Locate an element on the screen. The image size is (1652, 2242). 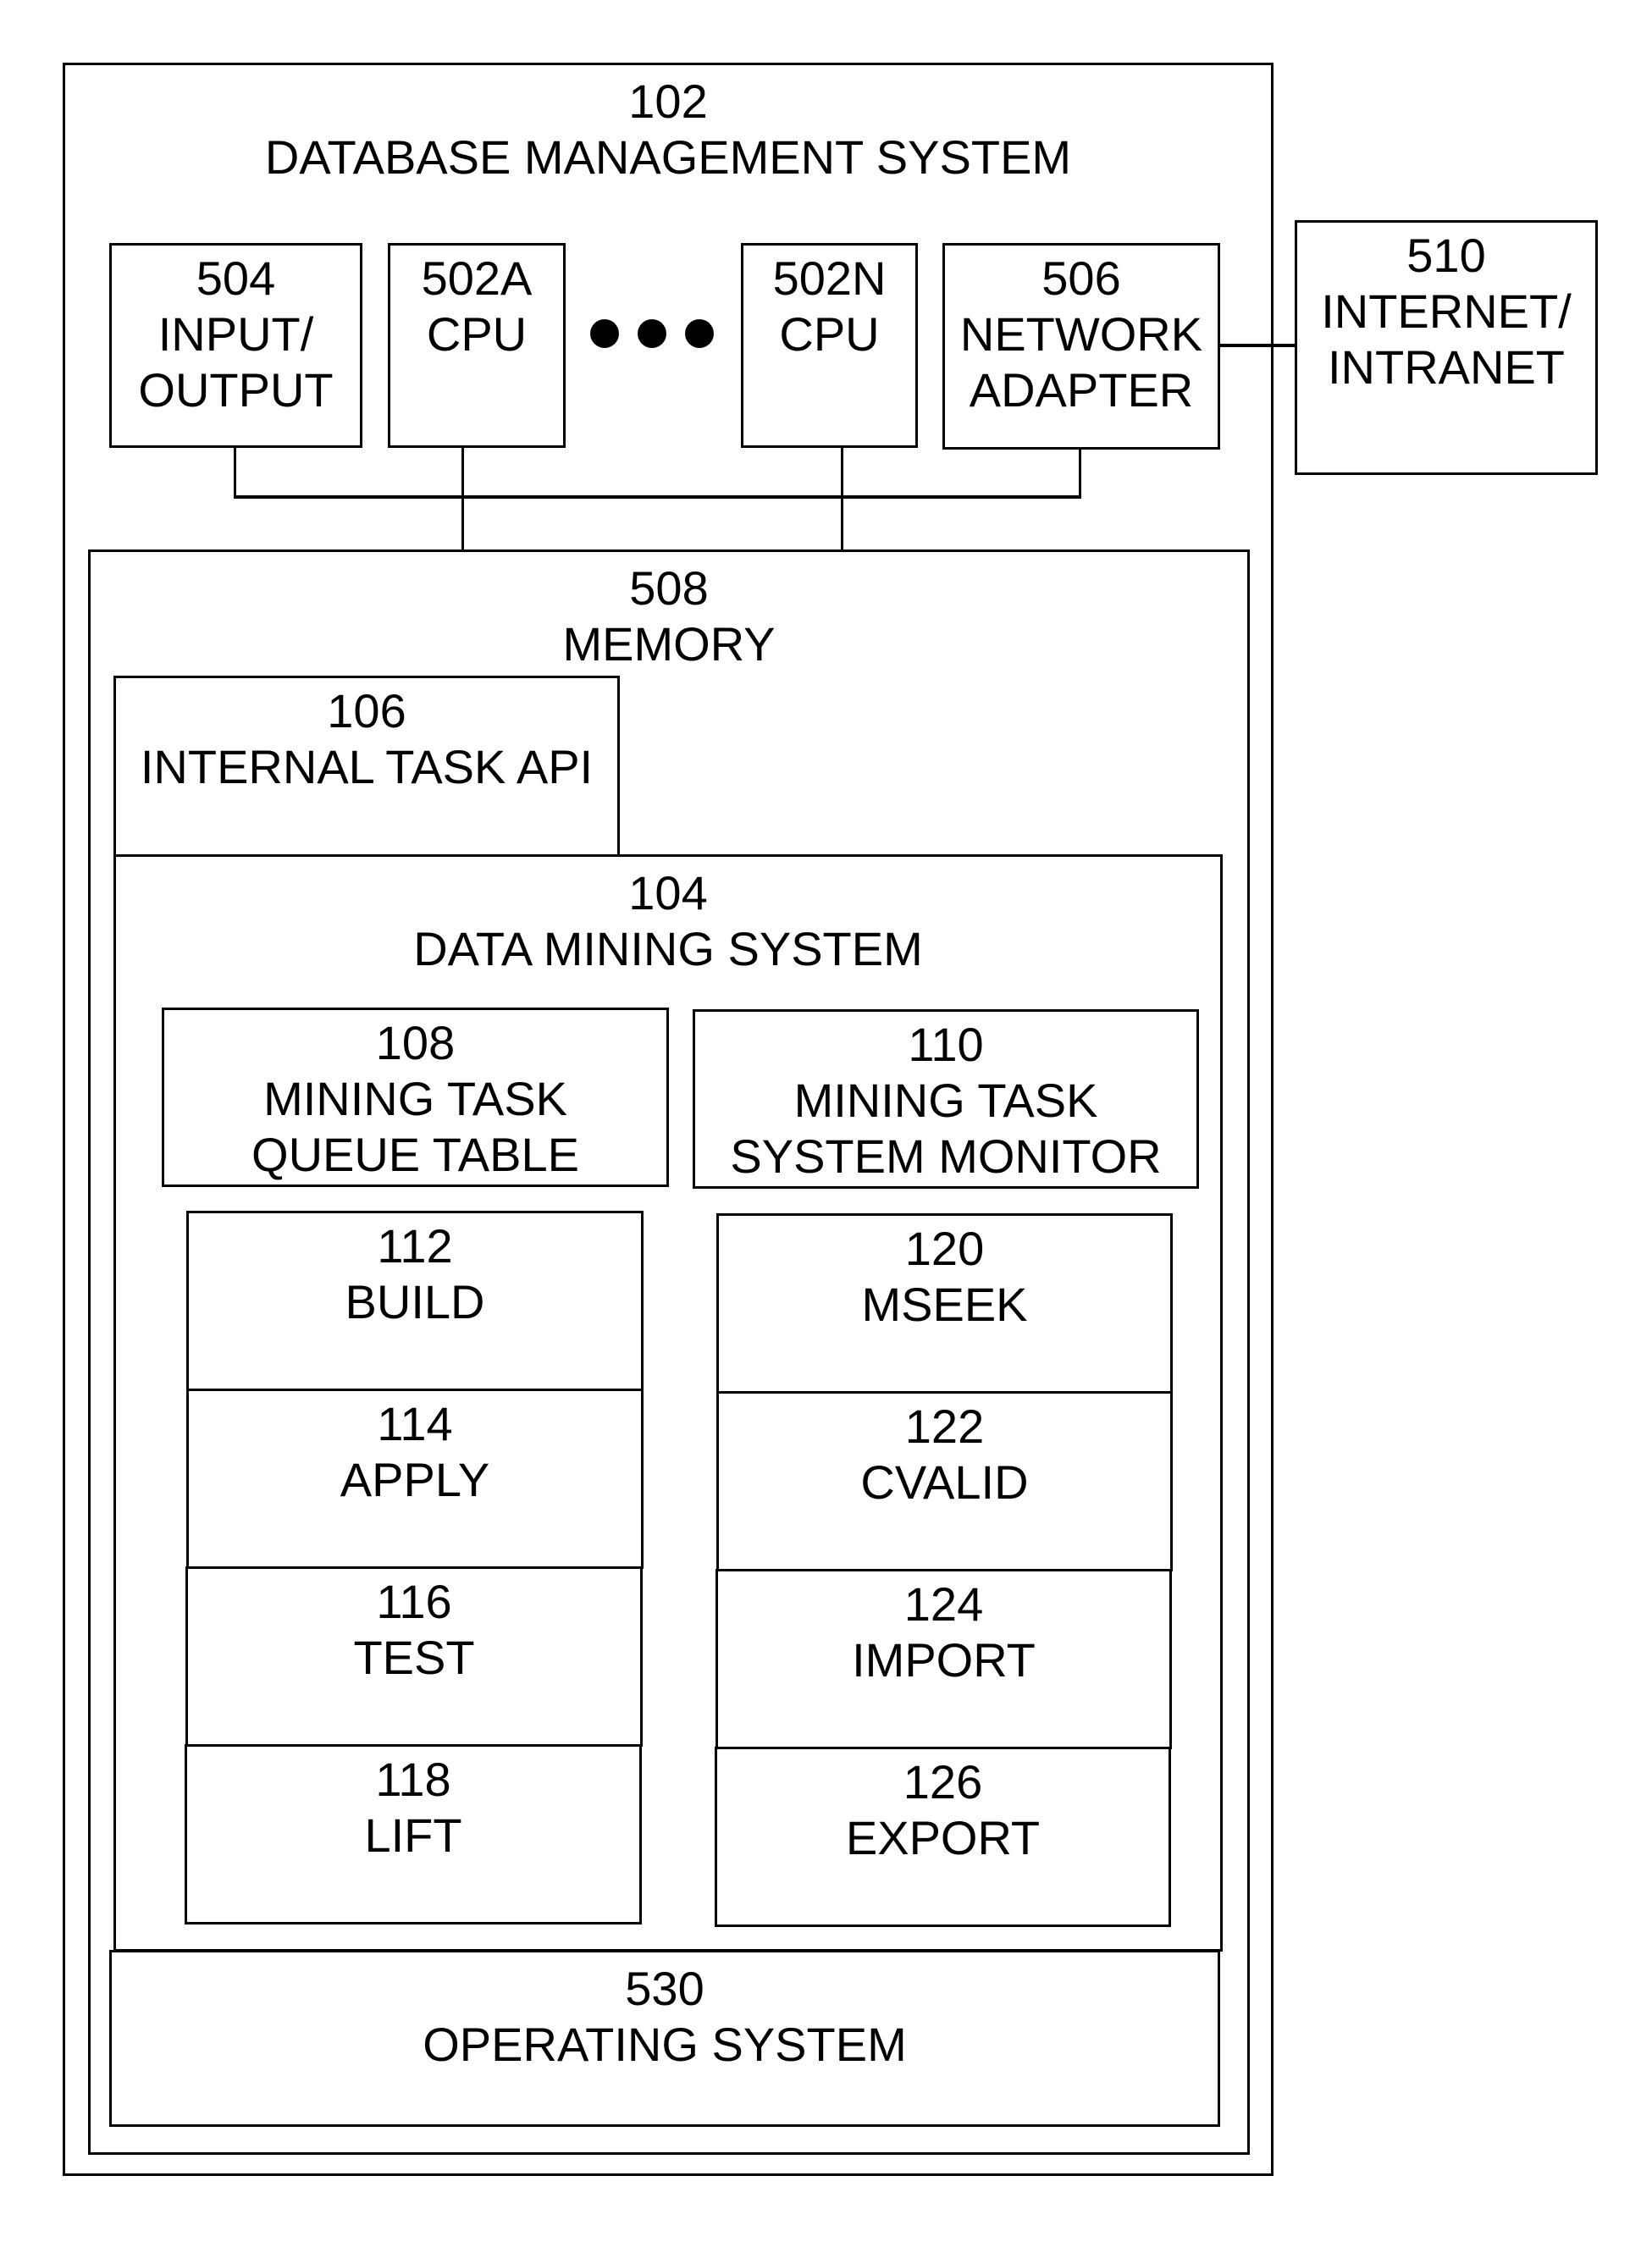
task-box-test: 116 TEST is located at coordinates (414, 1656).